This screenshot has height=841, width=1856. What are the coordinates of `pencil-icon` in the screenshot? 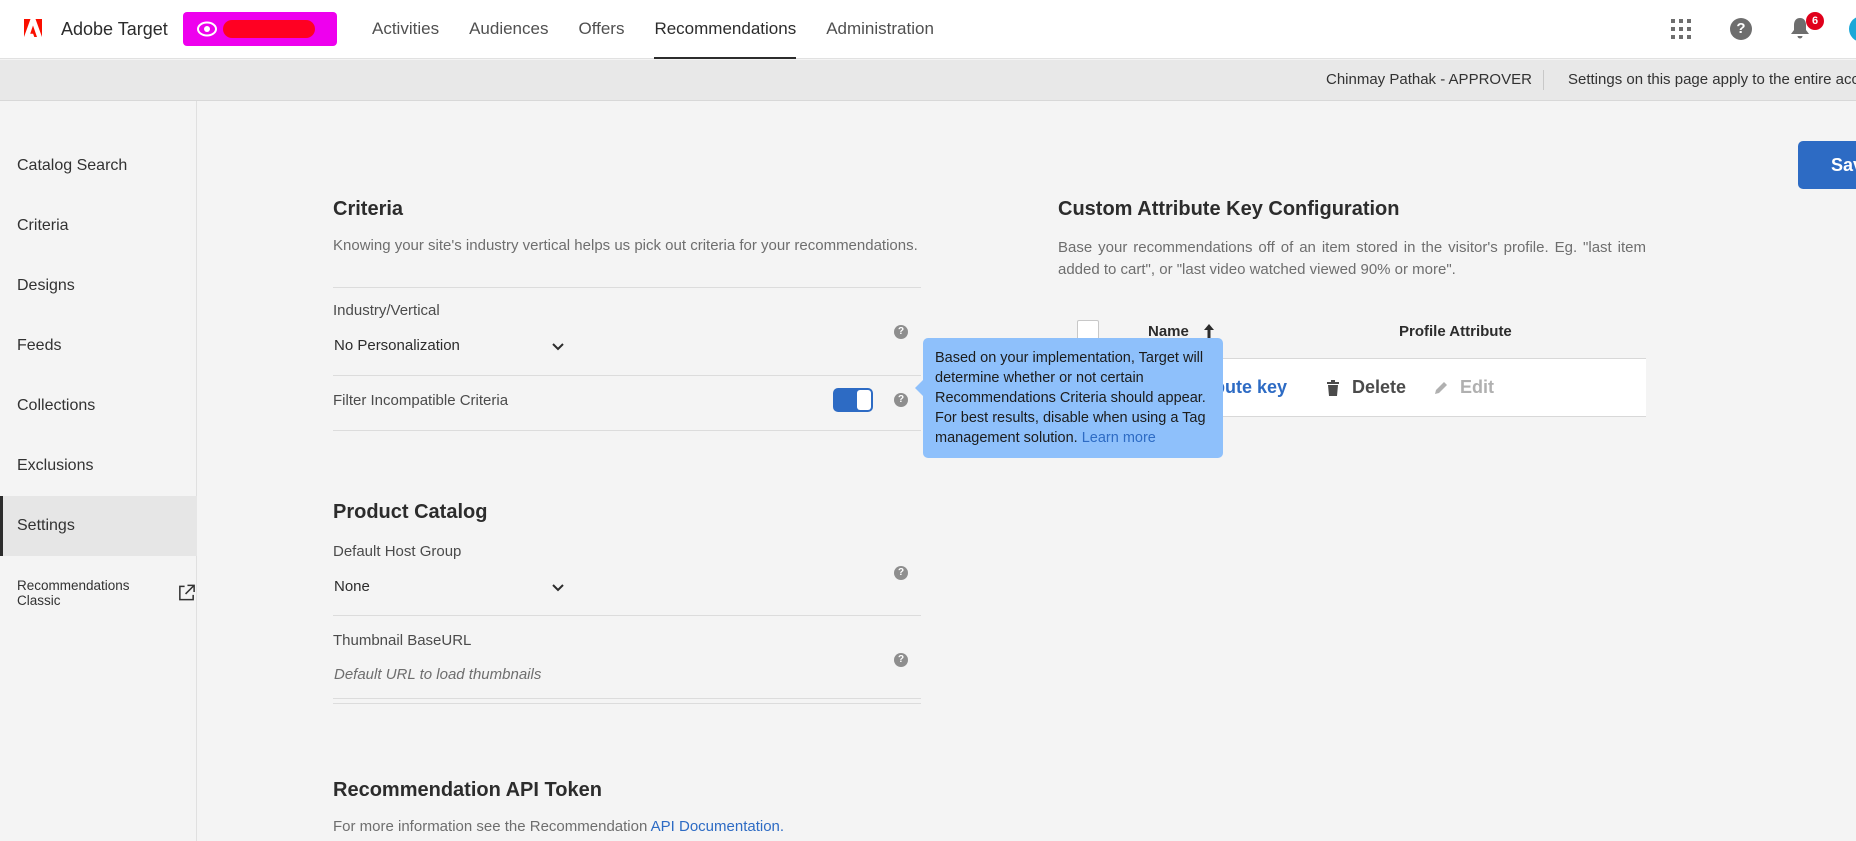 It's located at (1441, 387).